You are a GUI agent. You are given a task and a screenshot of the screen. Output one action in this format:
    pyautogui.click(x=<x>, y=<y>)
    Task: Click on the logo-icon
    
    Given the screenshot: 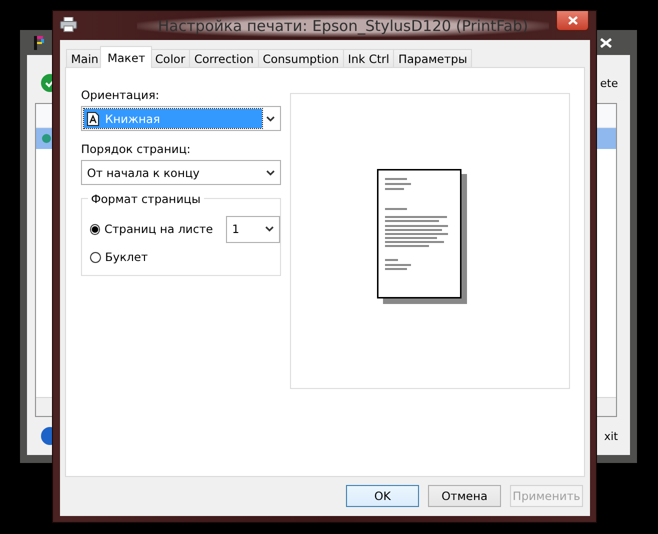 What is the action you would take?
    pyautogui.click(x=39, y=43)
    